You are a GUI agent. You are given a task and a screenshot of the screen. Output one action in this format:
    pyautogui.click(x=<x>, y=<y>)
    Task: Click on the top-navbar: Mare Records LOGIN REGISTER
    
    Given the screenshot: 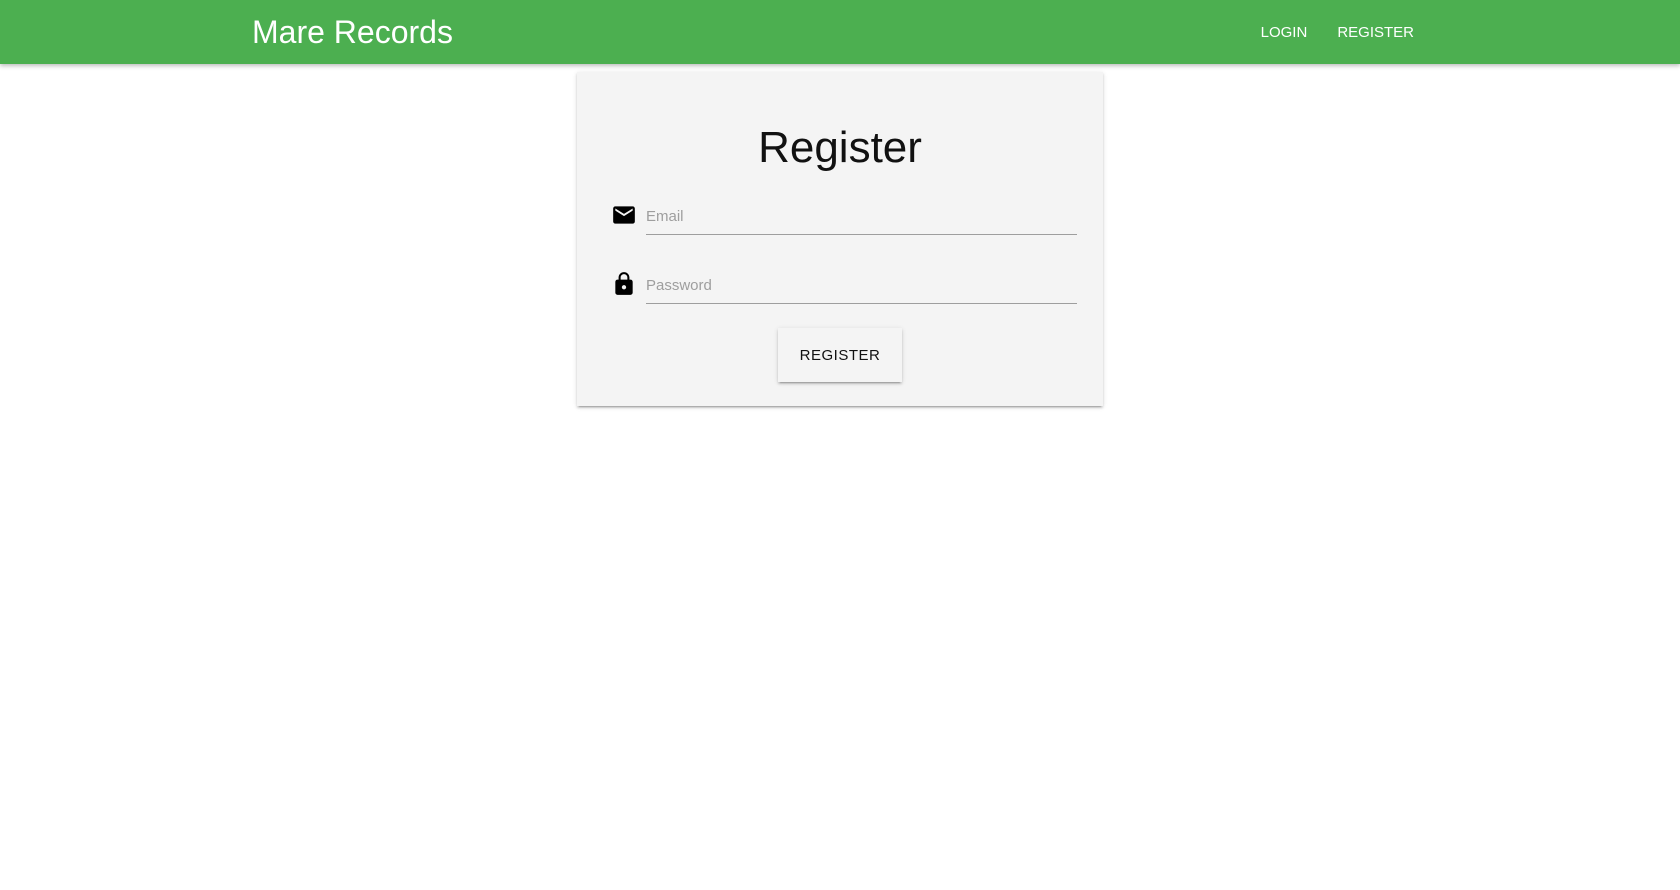 What is the action you would take?
    pyautogui.click(x=840, y=32)
    